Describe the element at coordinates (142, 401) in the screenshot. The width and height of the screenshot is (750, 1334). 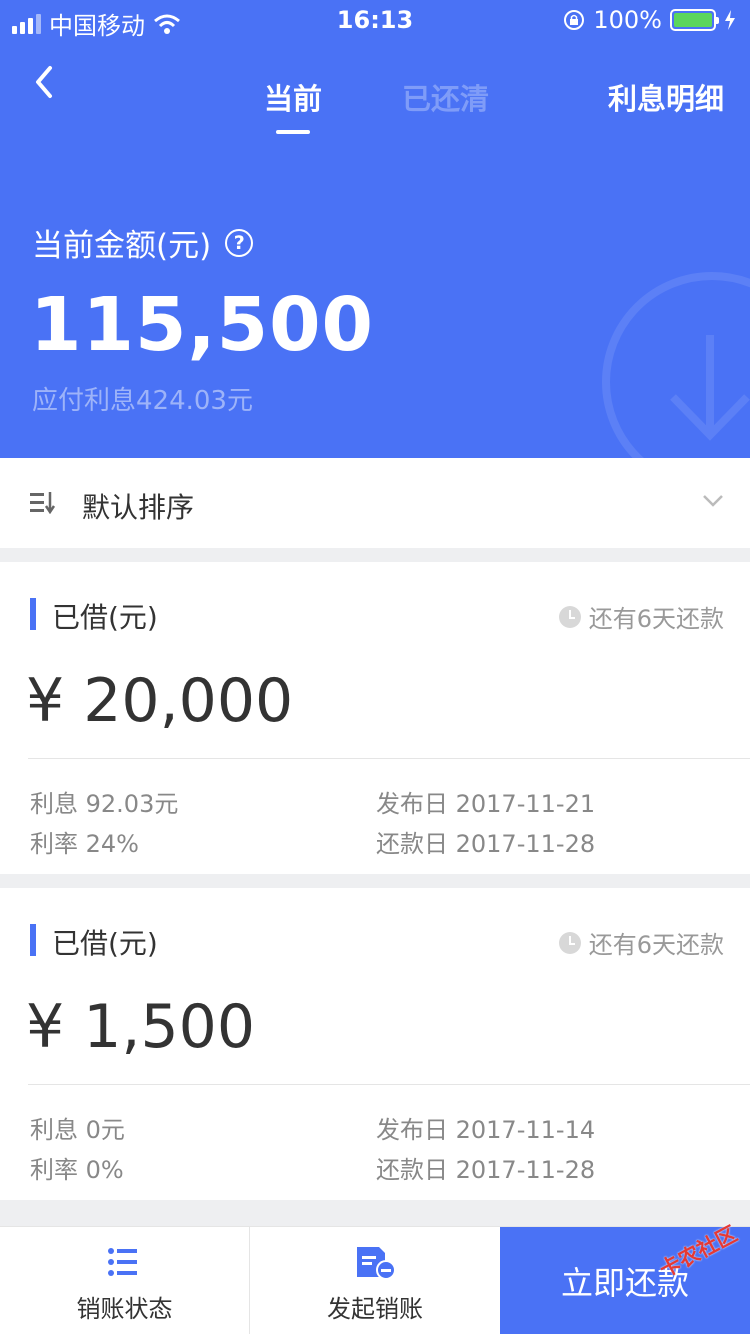
I see `interest-due-text: 应付利息424.03元` at that location.